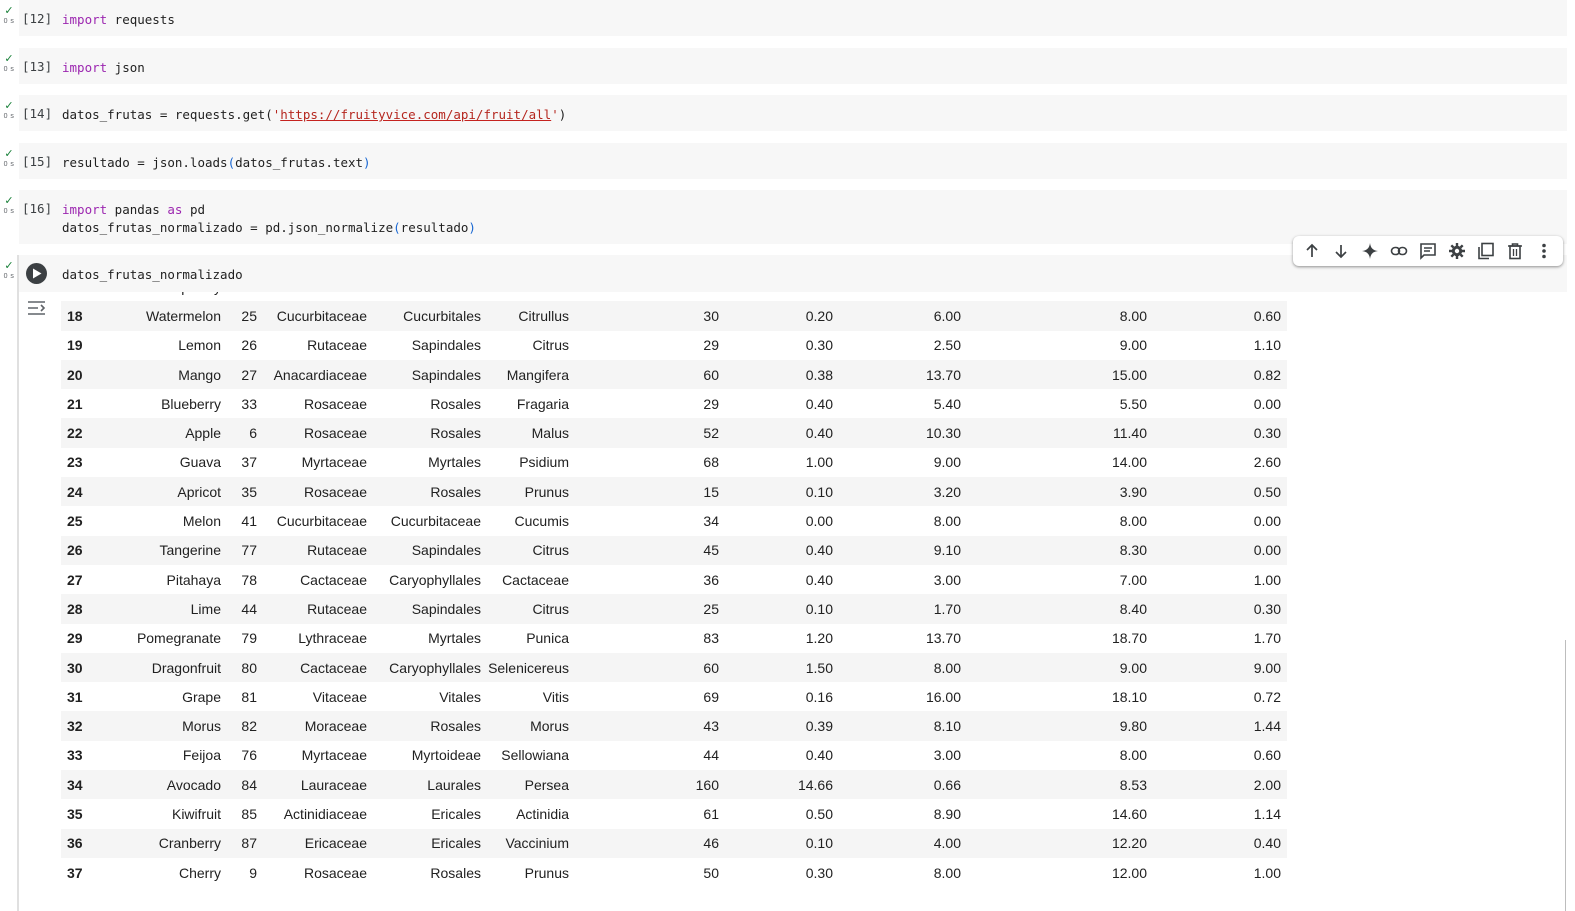 The width and height of the screenshot is (1575, 911). What do you see at coordinates (103, 68) in the screenshot?
I see `code-editor: import json` at bounding box center [103, 68].